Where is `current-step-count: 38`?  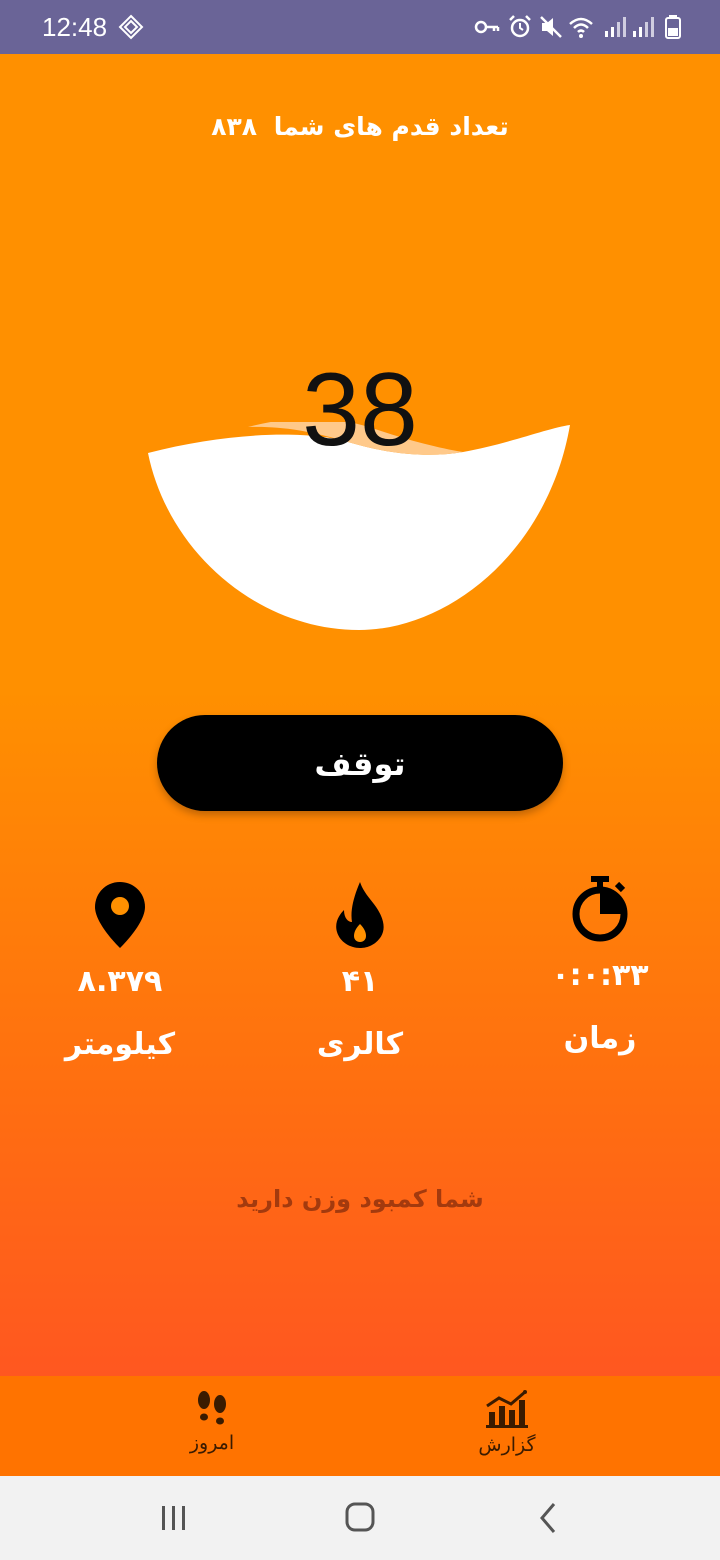 current-step-count: 38 is located at coordinates (360, 410).